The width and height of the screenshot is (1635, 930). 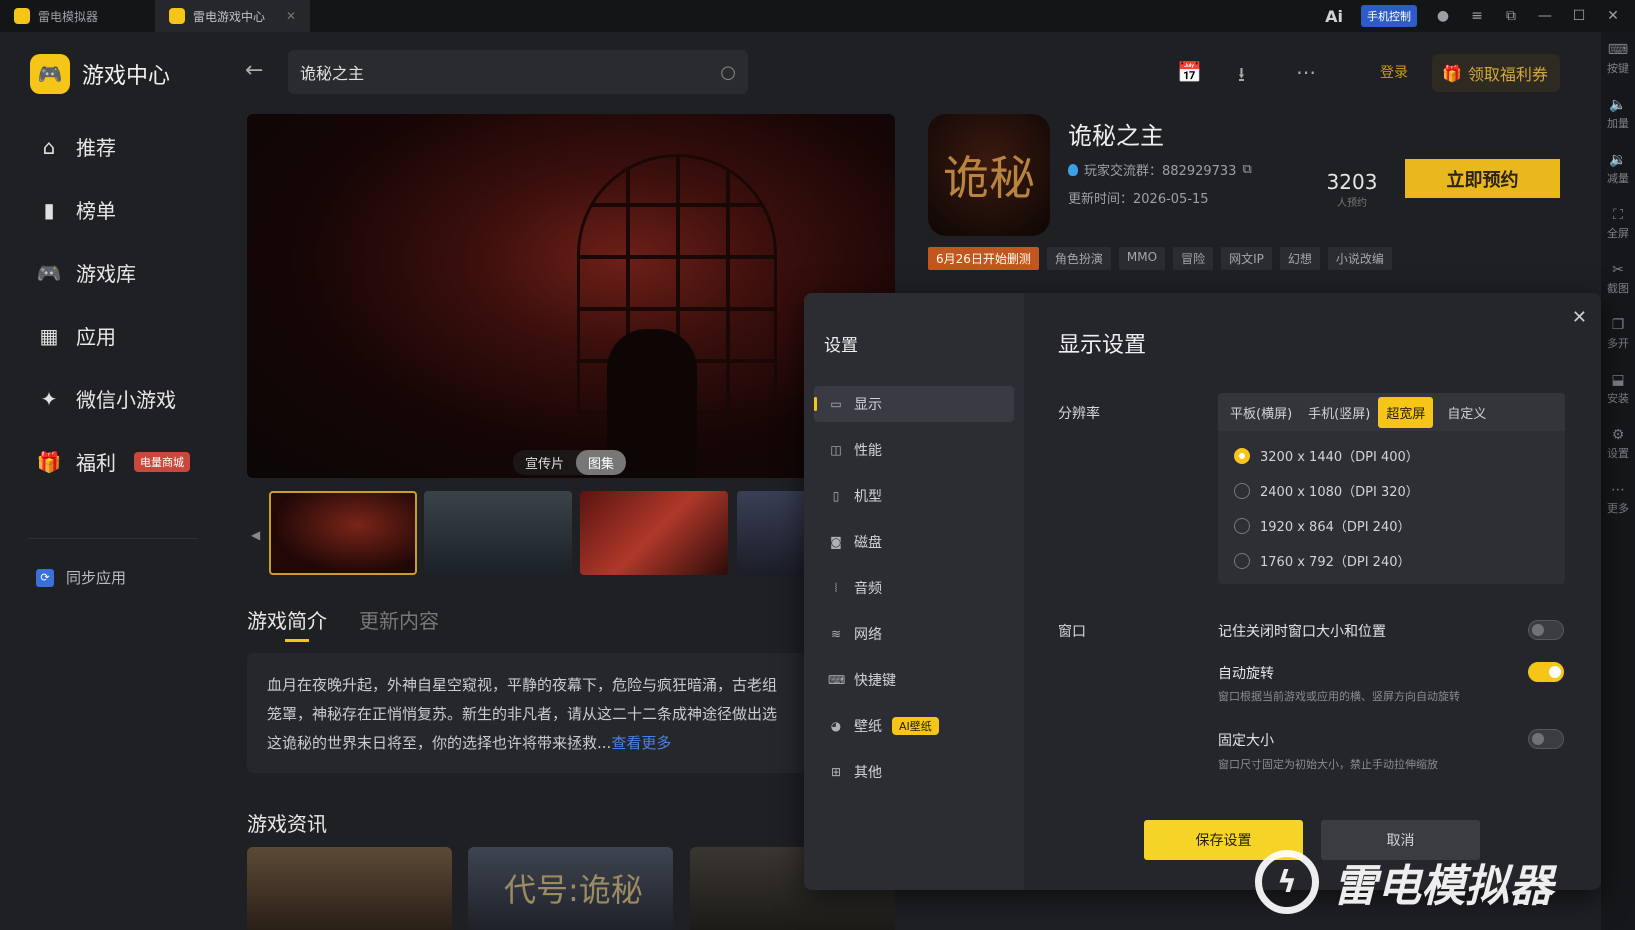 What do you see at coordinates (1142, 258) in the screenshot?
I see `genre-tag: MMO` at bounding box center [1142, 258].